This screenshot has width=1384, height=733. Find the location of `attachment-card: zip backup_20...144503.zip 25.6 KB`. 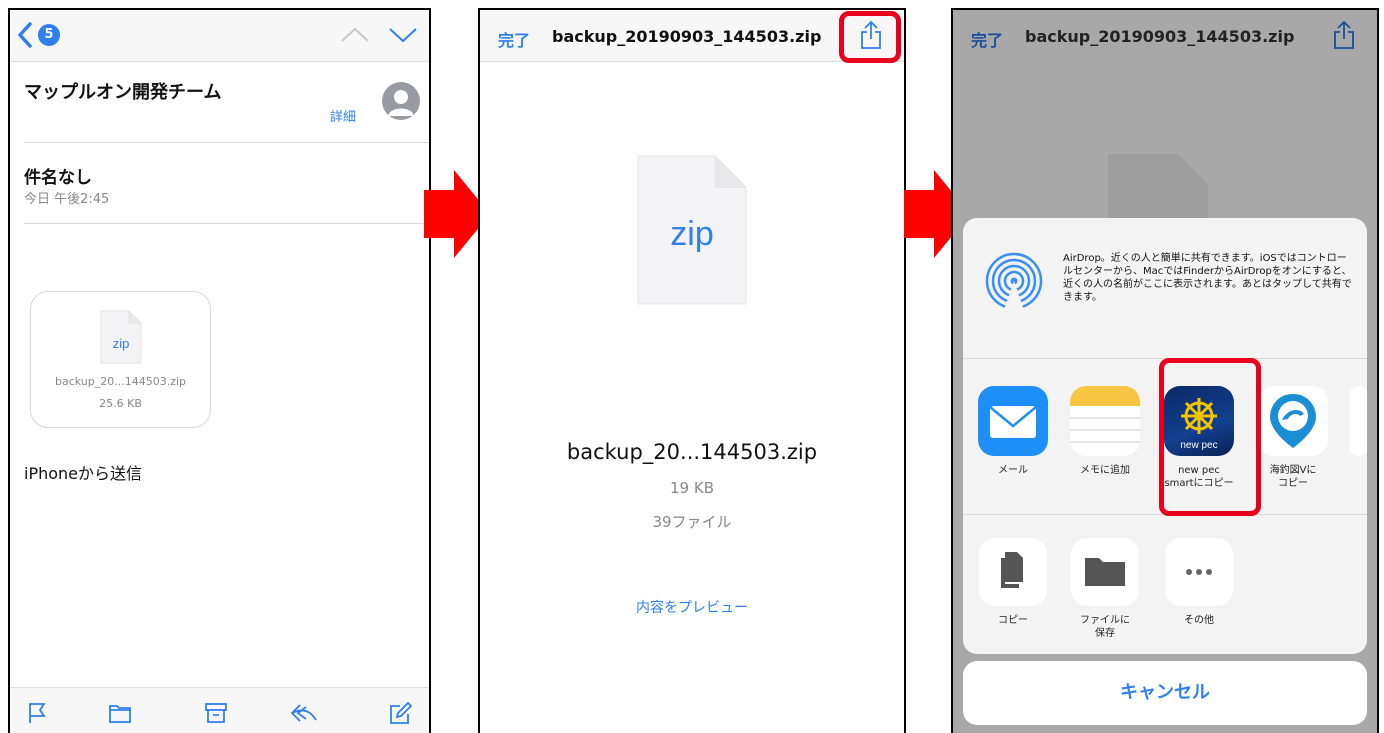

attachment-card: zip backup_20...144503.zip 25.6 KB is located at coordinates (120, 359).